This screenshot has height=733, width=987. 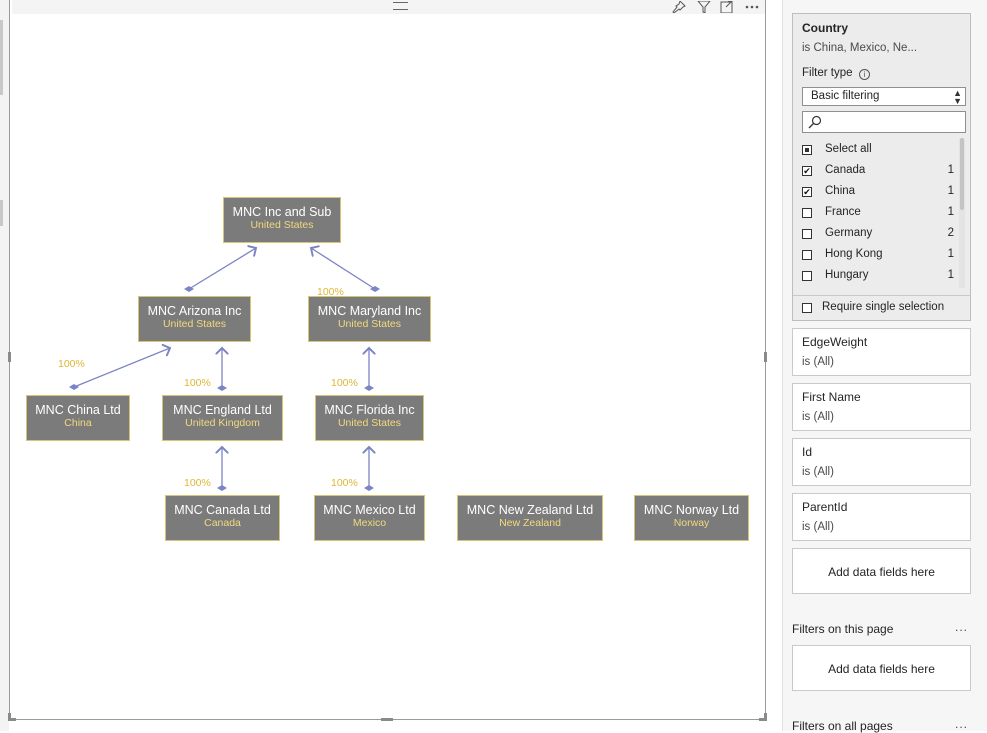 I want to click on add-data-fields-page: Add data fields here, so click(x=881, y=668).